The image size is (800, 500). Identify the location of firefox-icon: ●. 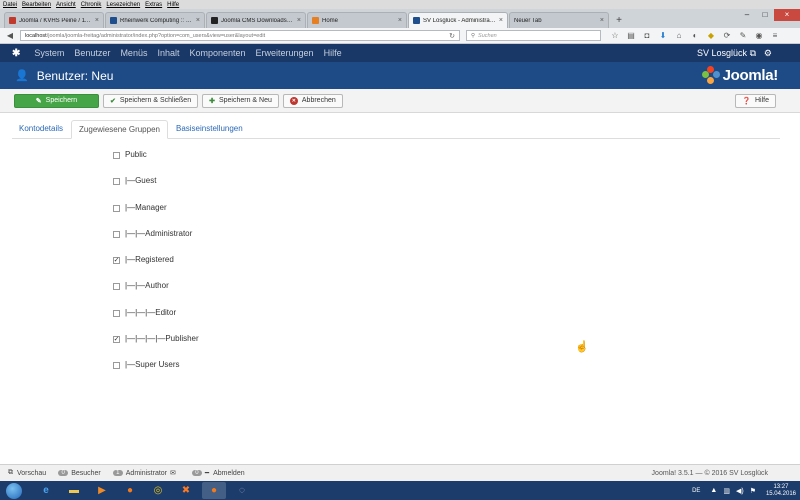
(130, 490).